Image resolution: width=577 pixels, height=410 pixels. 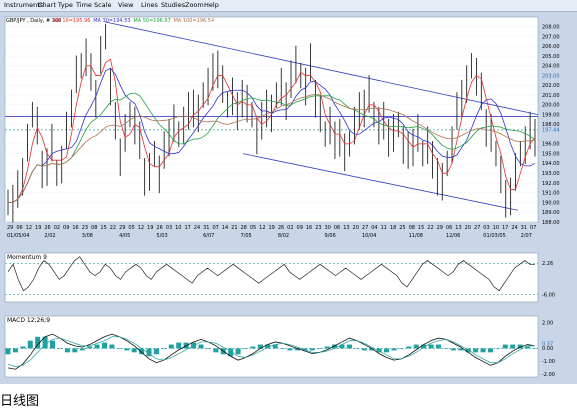 I want to click on price-tick-label: 202.00, so click(x=551, y=86).